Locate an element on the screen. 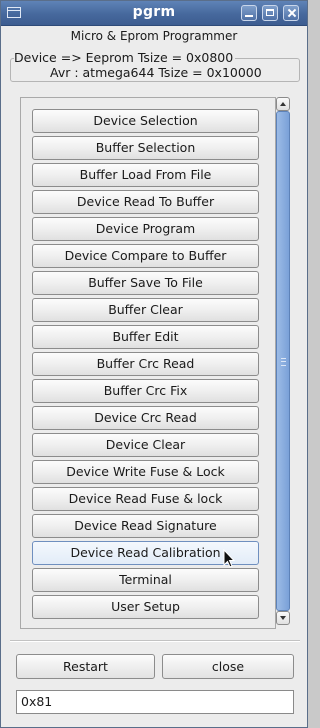  scroll-thumb is located at coordinates (283, 361).